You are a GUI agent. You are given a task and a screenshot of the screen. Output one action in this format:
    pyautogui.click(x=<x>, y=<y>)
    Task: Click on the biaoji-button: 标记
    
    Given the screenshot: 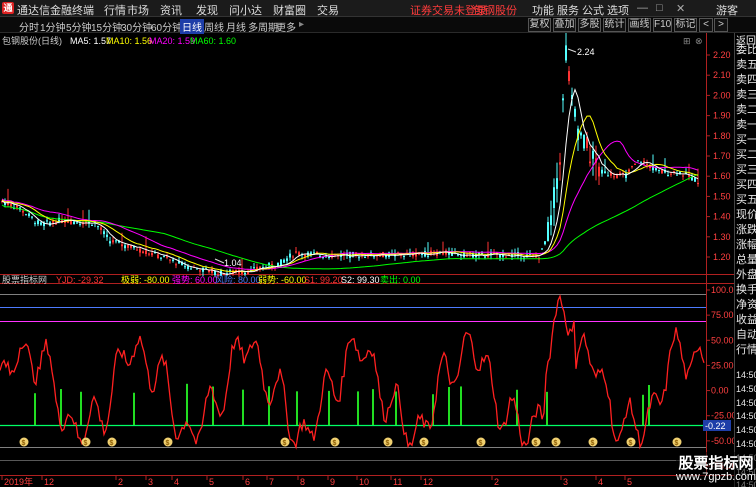 What is the action you would take?
    pyautogui.click(x=685, y=25)
    